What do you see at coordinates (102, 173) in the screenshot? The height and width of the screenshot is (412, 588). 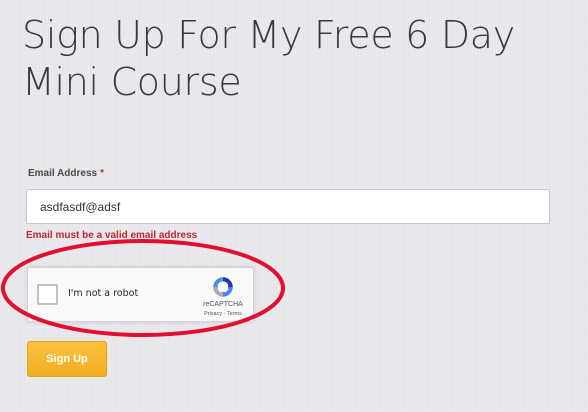 I see `required-marker: *` at bounding box center [102, 173].